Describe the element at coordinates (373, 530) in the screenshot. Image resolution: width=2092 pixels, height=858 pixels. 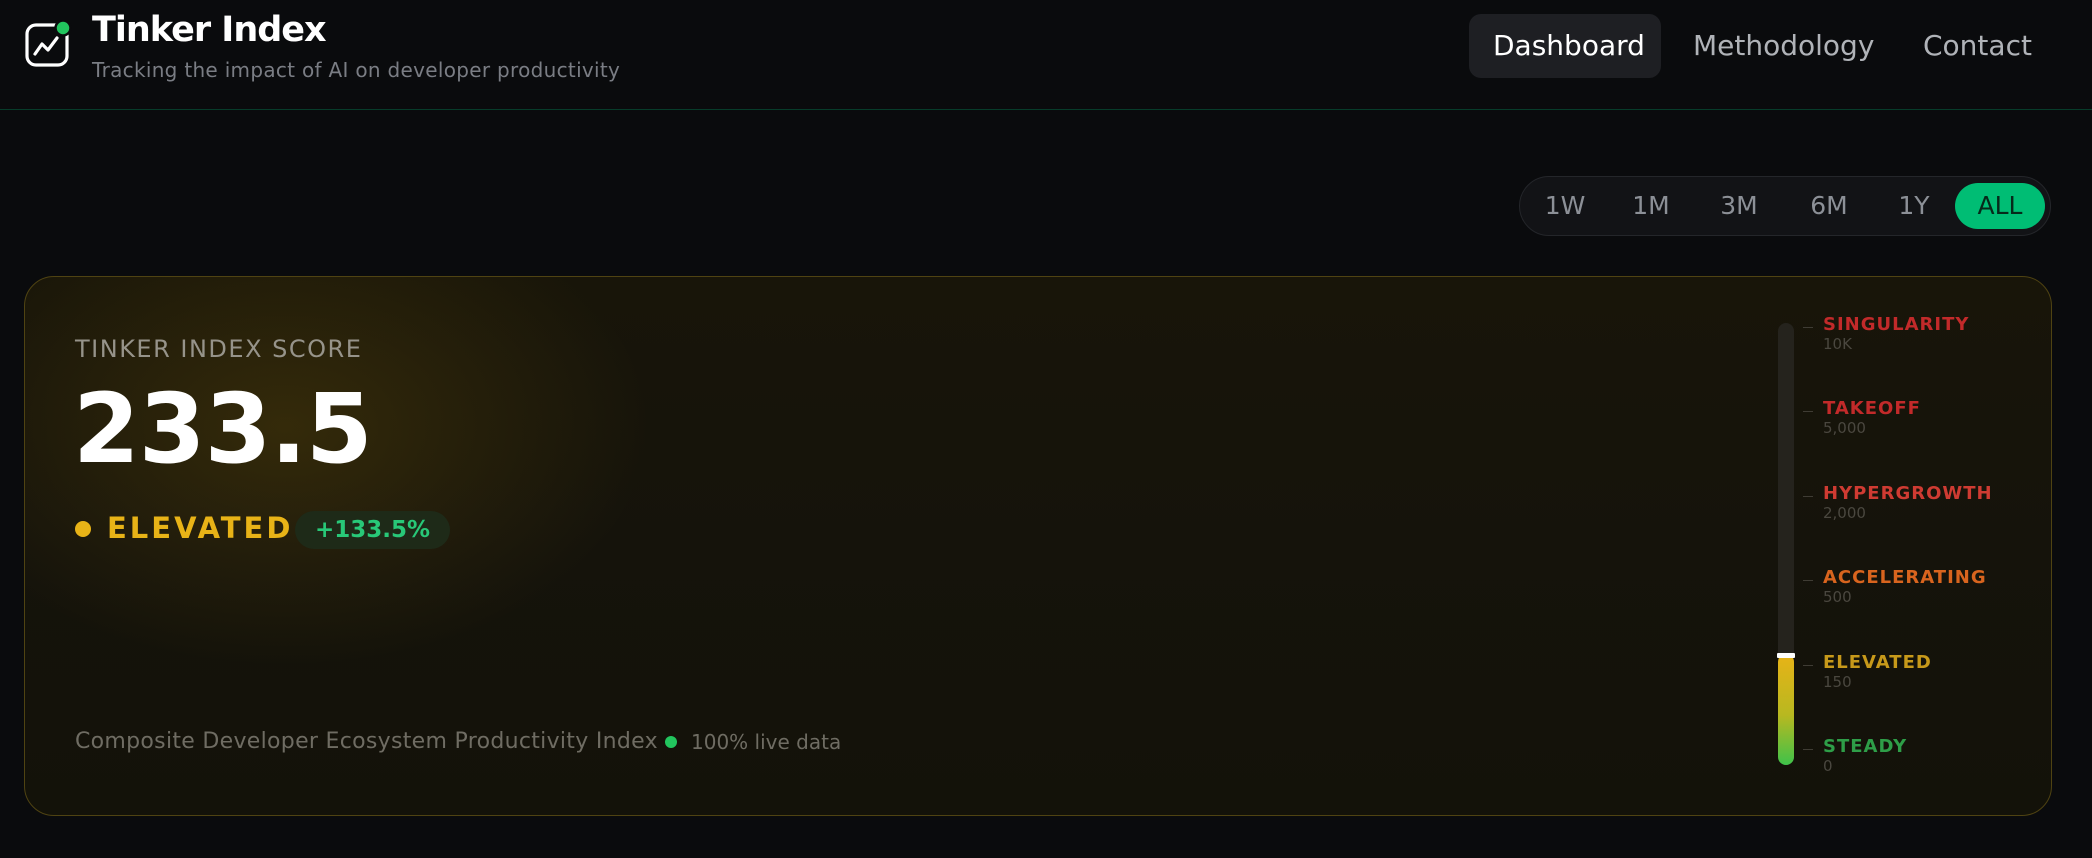
I see `change-badge: +133.5%` at that location.